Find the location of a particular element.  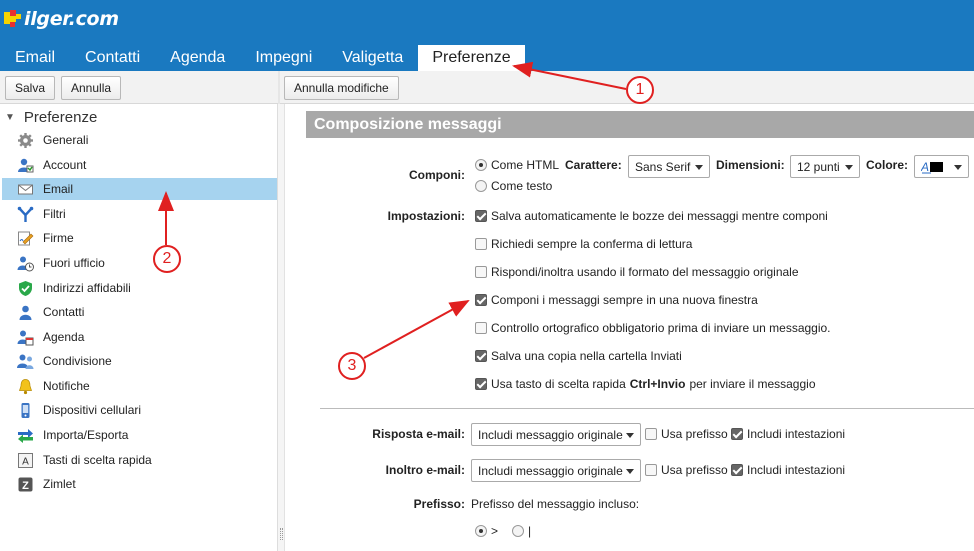

section-title: Composizione messaggi is located at coordinates (640, 124).